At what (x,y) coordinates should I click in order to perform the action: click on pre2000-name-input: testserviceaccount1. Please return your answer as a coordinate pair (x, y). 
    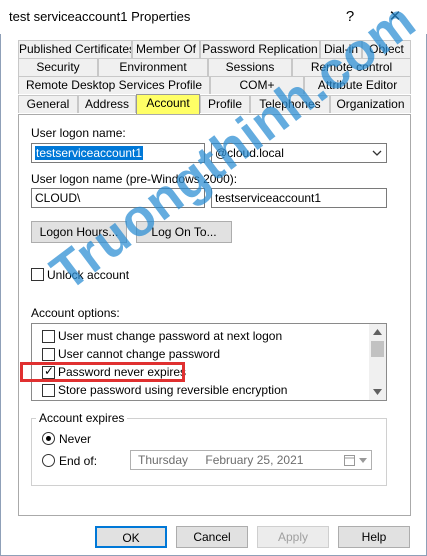
    Looking at the image, I should click on (299, 198).